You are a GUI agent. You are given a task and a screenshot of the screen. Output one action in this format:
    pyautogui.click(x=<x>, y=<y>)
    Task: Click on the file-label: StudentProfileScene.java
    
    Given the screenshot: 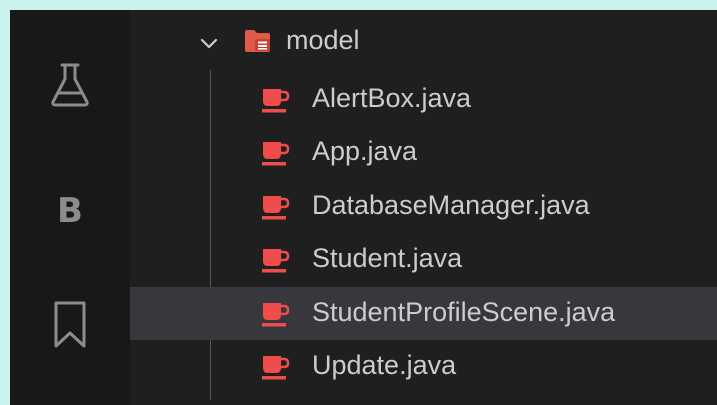 What is the action you would take?
    pyautogui.click(x=464, y=312)
    